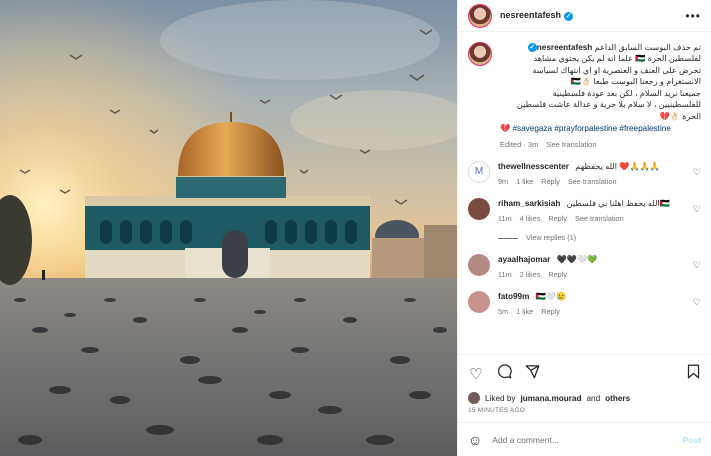  What do you see at coordinates (618, 166) in the screenshot?
I see `comment-text: الله يحفظهم ❤️🙏🙏🙏` at bounding box center [618, 166].